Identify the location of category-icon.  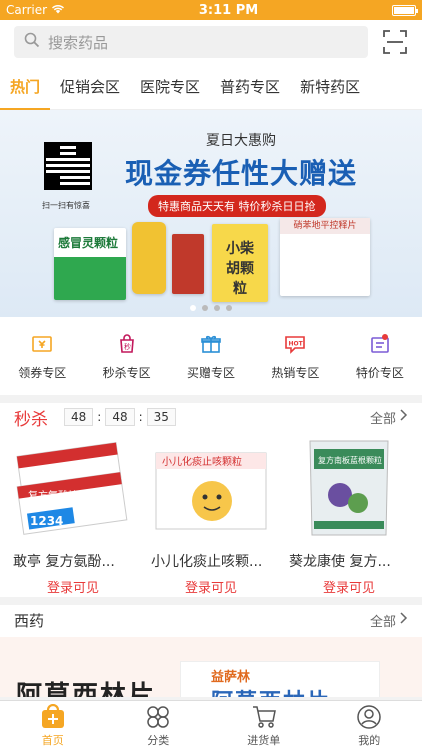
(158, 717).